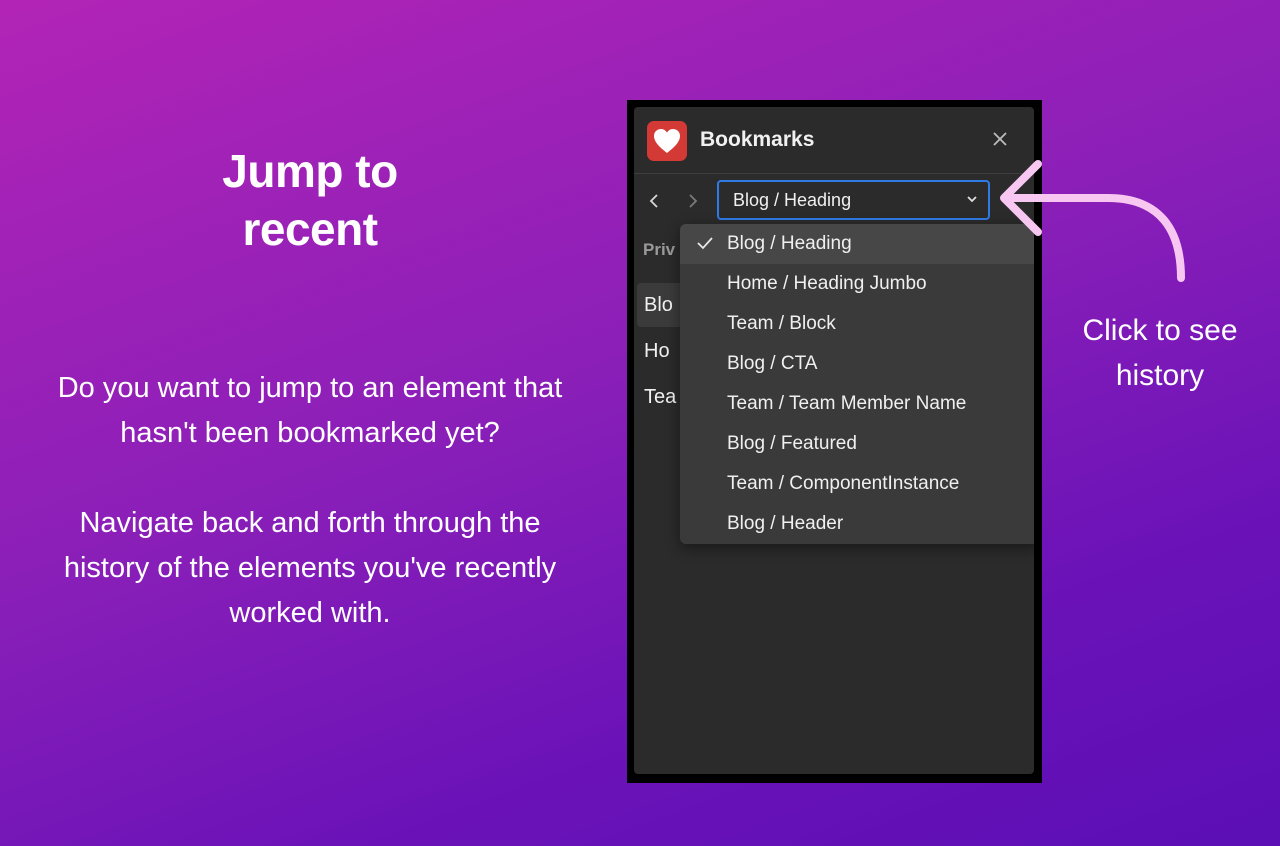 This screenshot has width=1280, height=846. I want to click on close-button, so click(1000, 139).